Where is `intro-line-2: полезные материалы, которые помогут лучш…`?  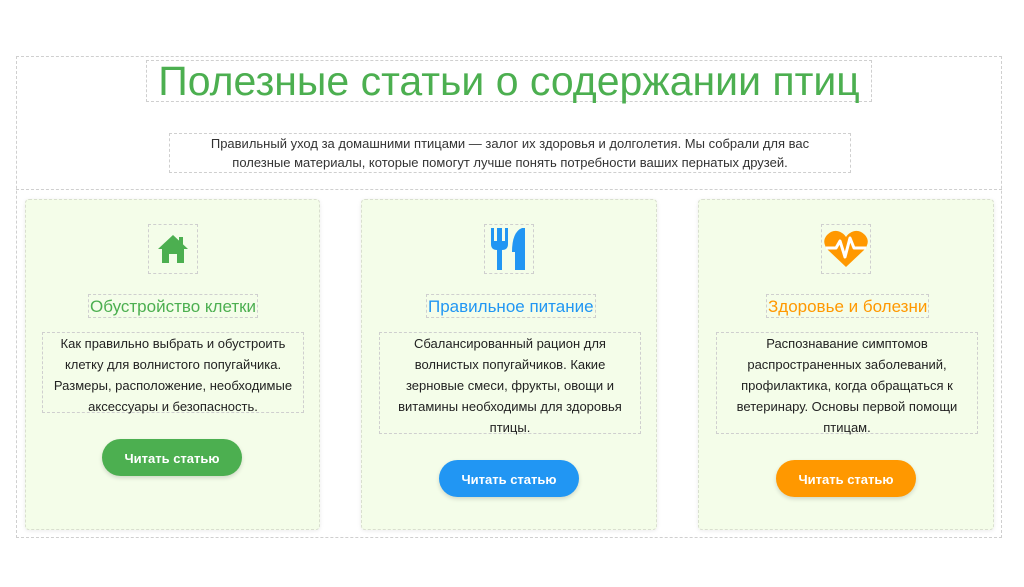
intro-line-2: полезные материалы, которые помогут лучш… is located at coordinates (510, 162).